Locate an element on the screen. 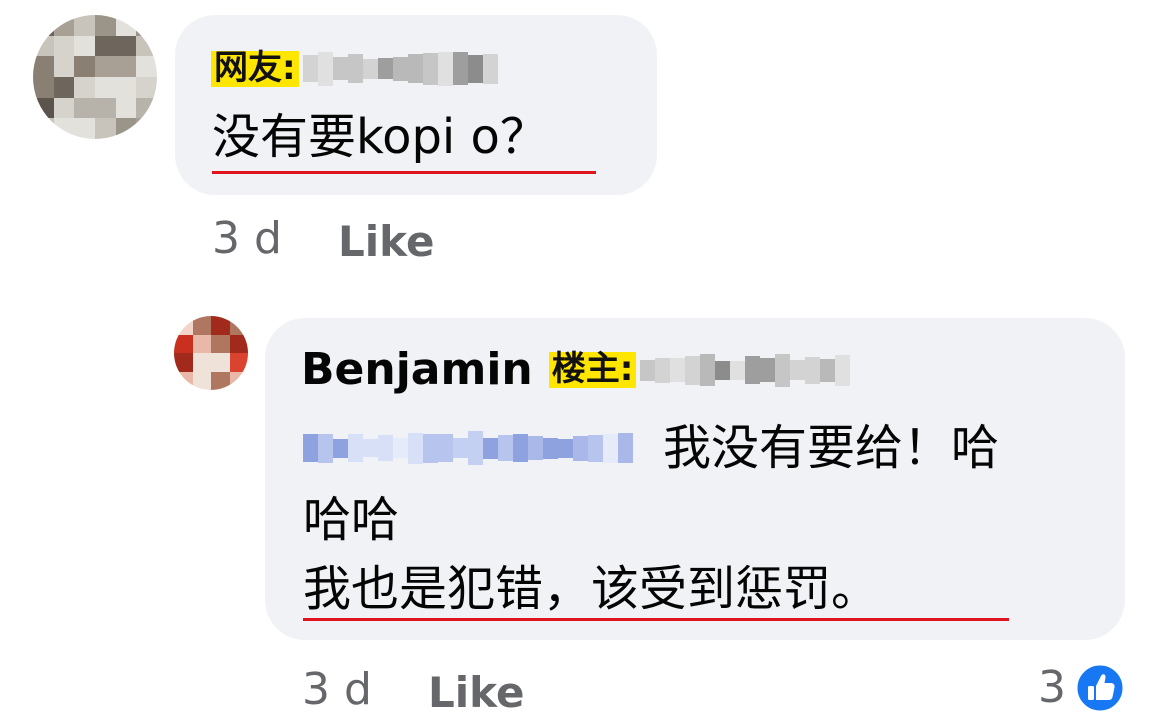 This screenshot has width=1170, height=724. reaction-summary: 3 is located at coordinates (1082, 688).